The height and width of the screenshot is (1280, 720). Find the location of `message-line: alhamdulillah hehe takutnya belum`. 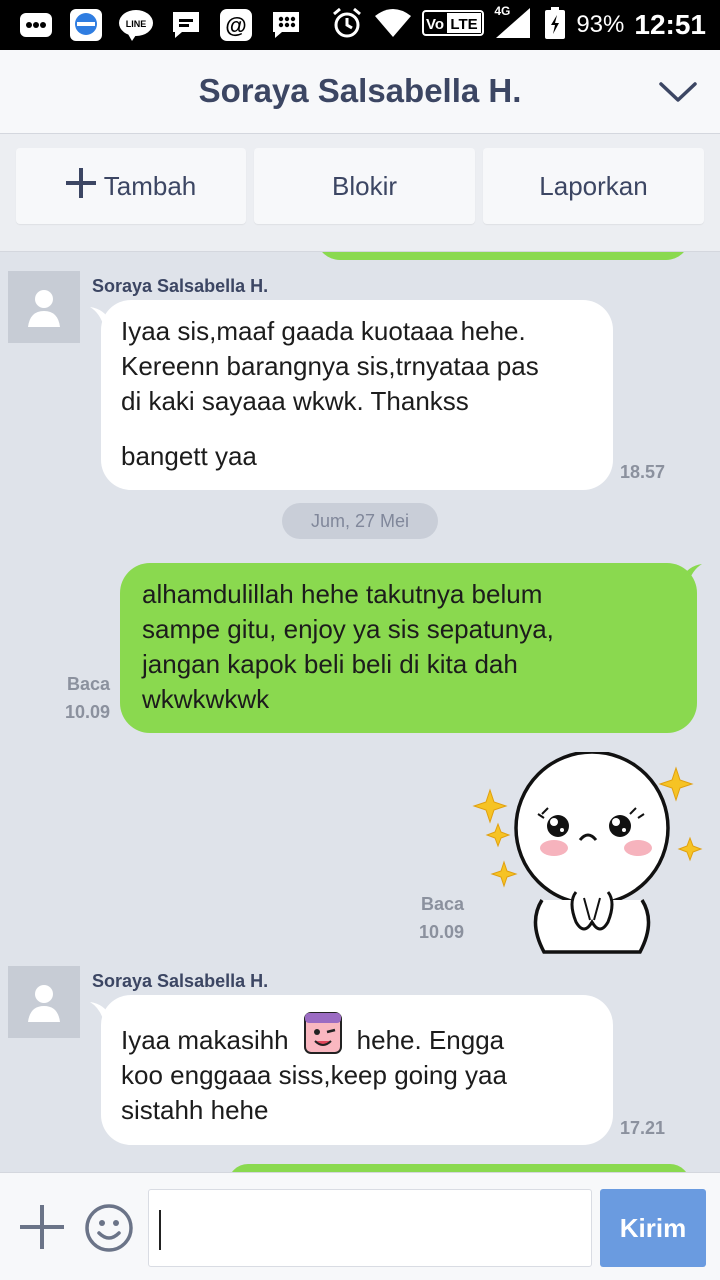

message-line: alhamdulillah hehe takutnya belum is located at coordinates (342, 594).